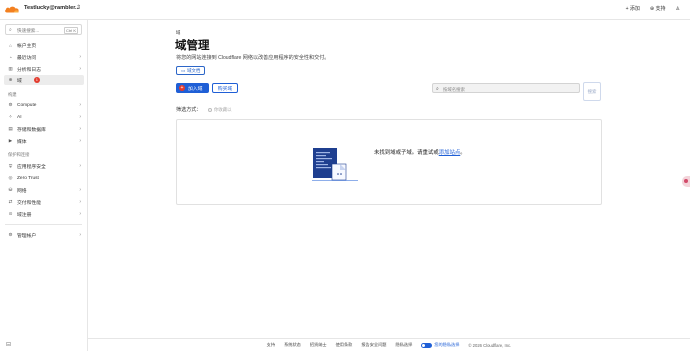  I want to click on page-description: 将您的网站连接到 Cloudflare 网络以改善应用程序的安全性和交付。, so click(253, 58).